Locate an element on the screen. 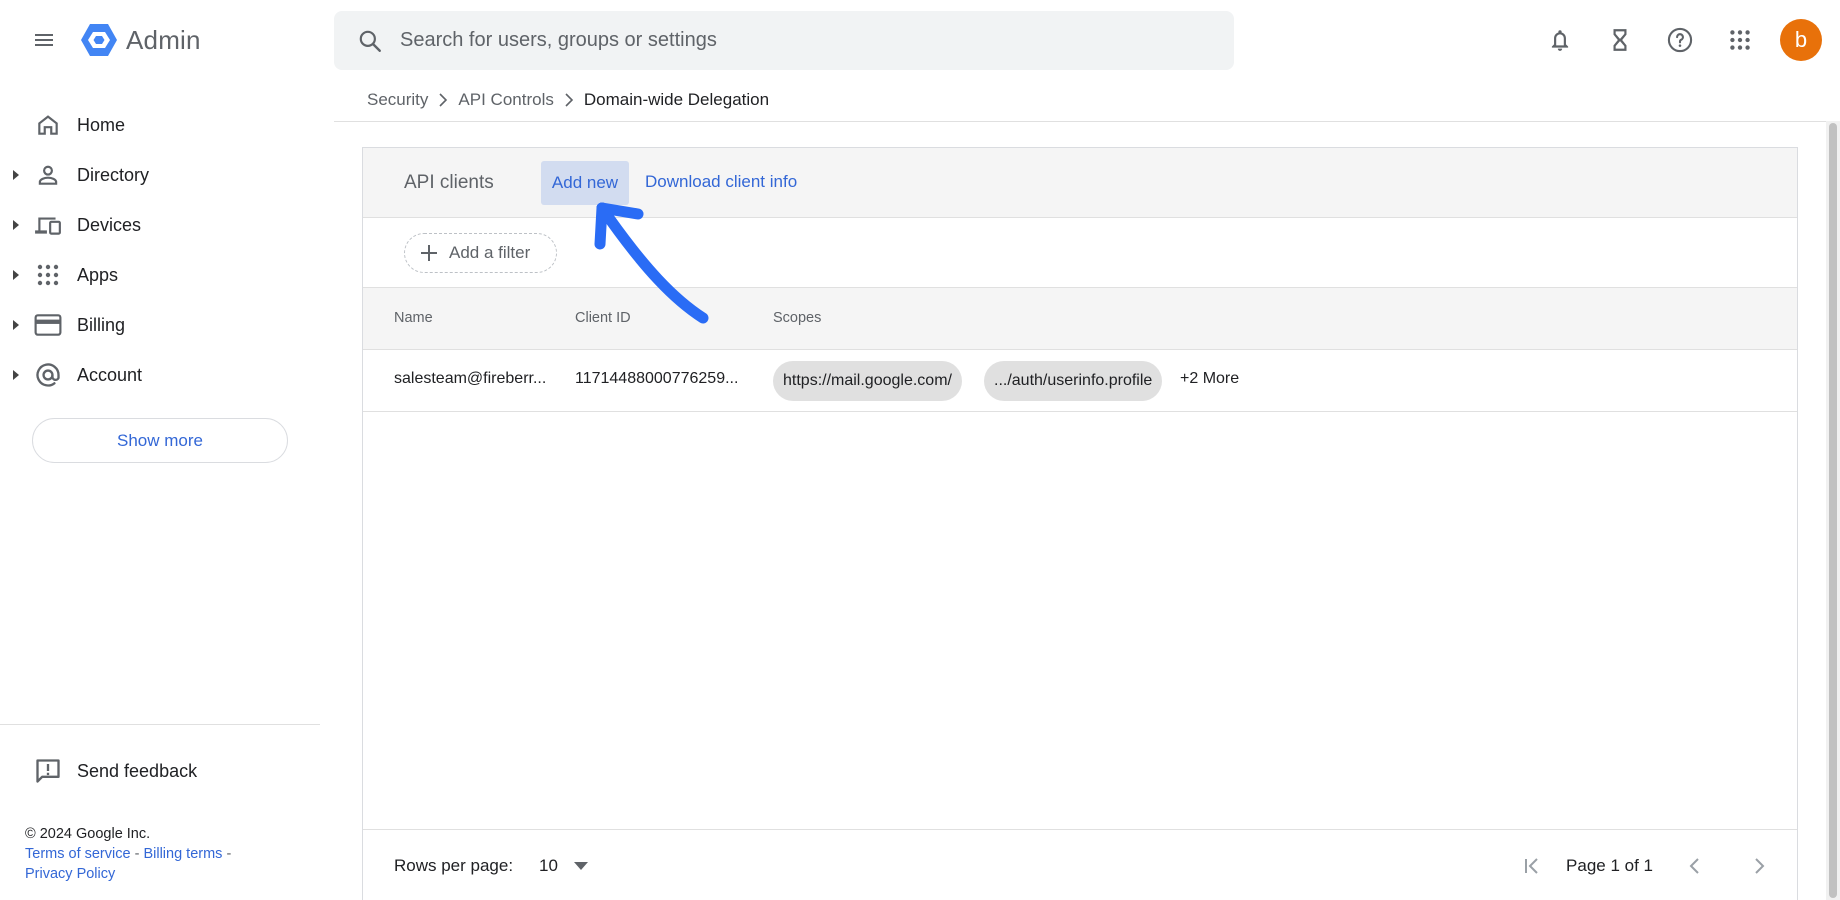 Image resolution: width=1840 pixels, height=900 pixels. help-icon is located at coordinates (1680, 40).